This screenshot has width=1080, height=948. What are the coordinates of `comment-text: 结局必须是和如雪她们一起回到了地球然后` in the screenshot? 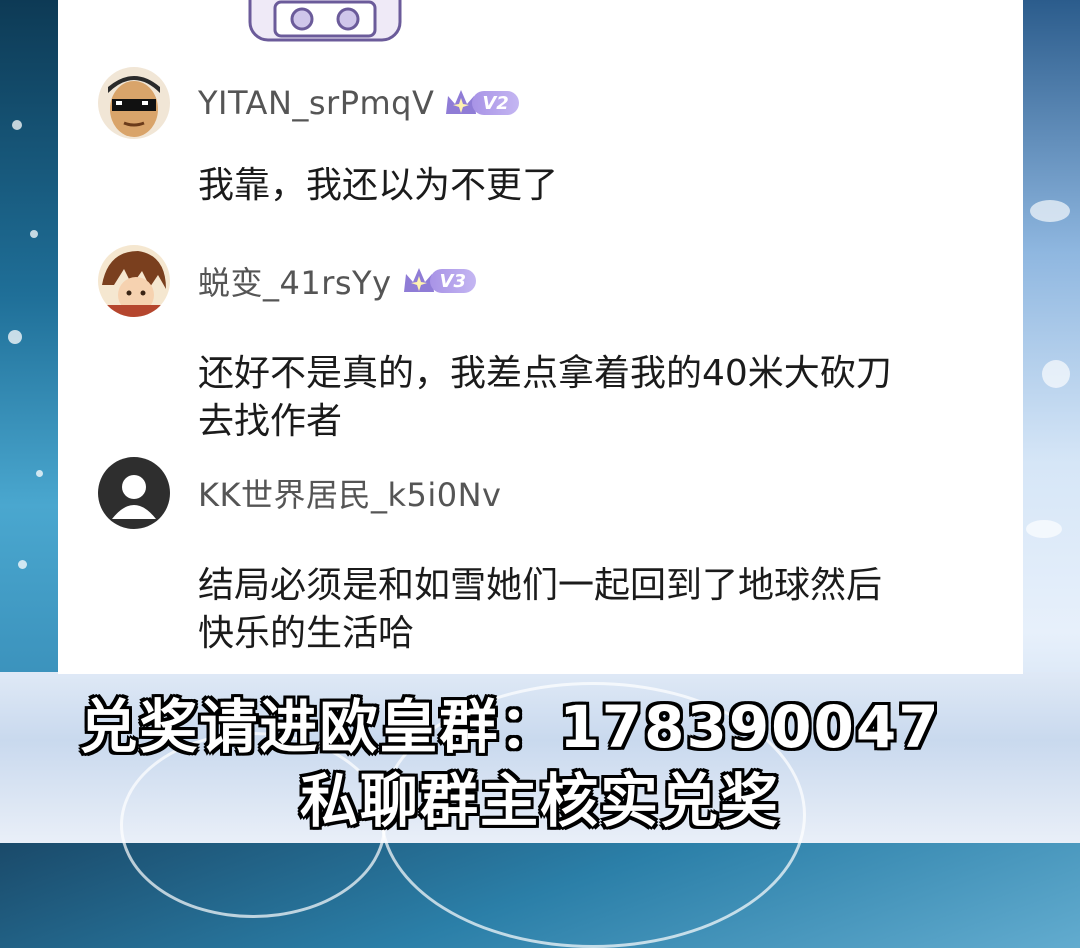 It's located at (540, 585).